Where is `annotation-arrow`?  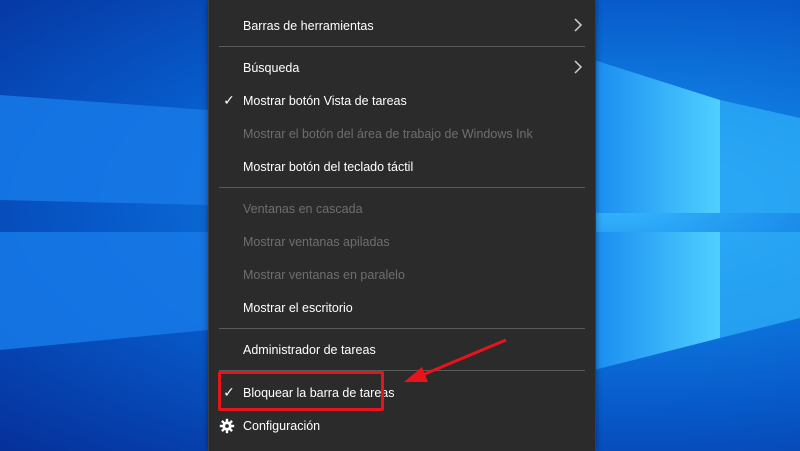 annotation-arrow is located at coordinates (455, 360).